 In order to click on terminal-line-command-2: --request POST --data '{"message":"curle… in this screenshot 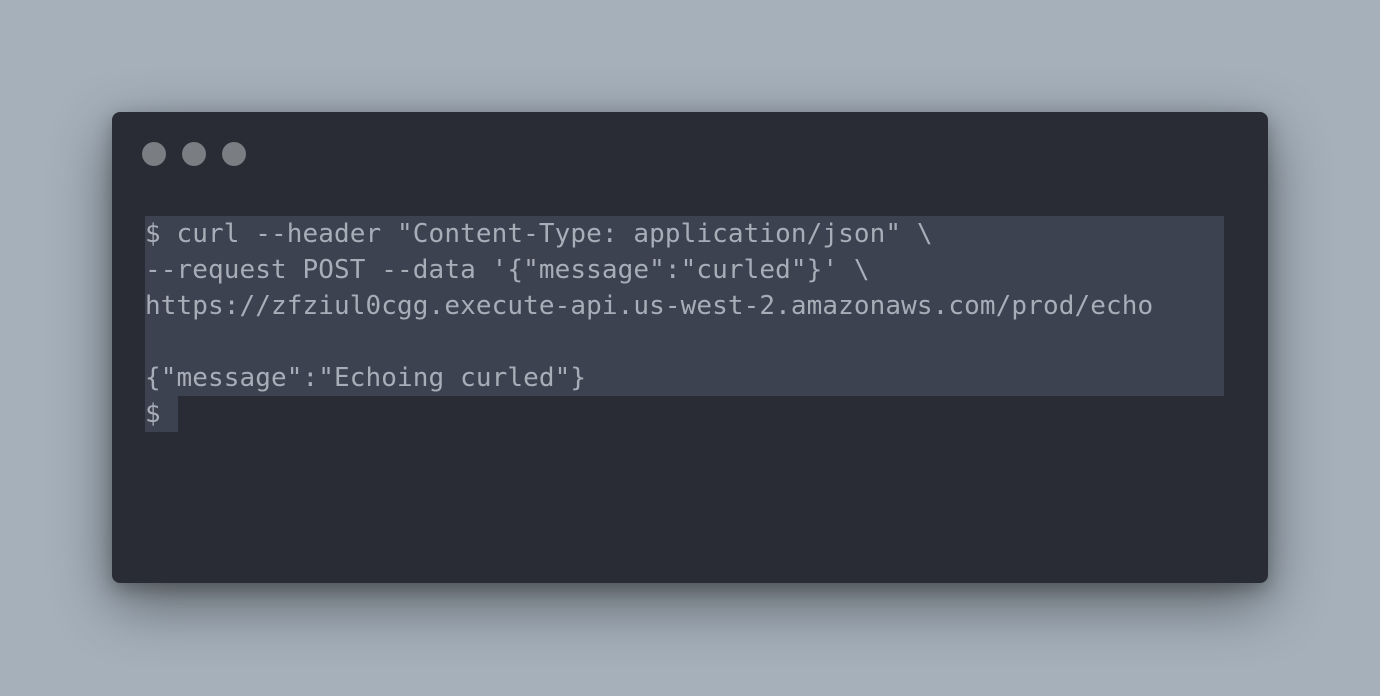, I will do `click(507, 270)`.